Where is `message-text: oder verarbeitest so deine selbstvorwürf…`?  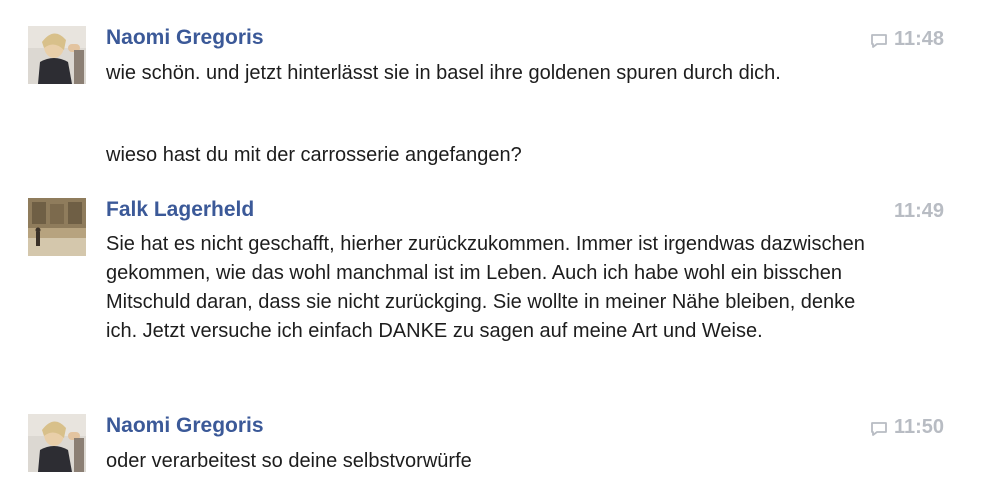
message-text: oder verarbeitest so deine selbstvorwürf… is located at coordinates (289, 461).